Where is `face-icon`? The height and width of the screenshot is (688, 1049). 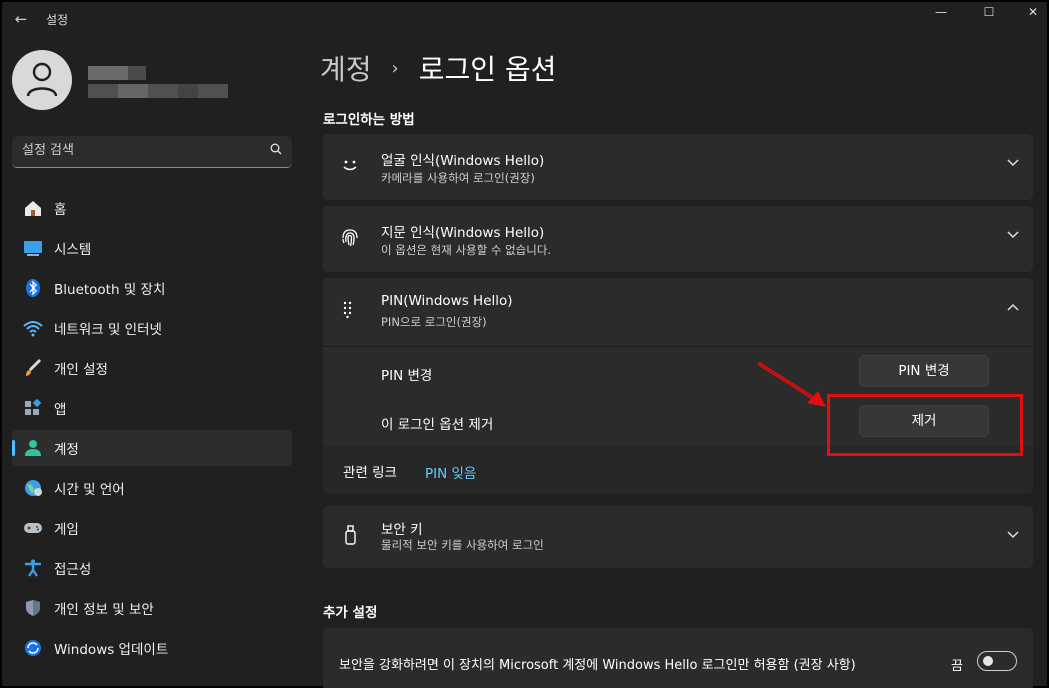
face-icon is located at coordinates (350, 165).